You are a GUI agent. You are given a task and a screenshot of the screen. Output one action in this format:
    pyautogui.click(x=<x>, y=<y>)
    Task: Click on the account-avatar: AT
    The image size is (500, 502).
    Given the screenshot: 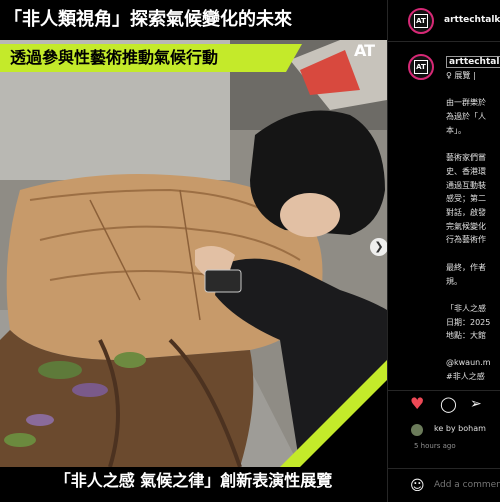 What is the action you would take?
    pyautogui.click(x=421, y=21)
    